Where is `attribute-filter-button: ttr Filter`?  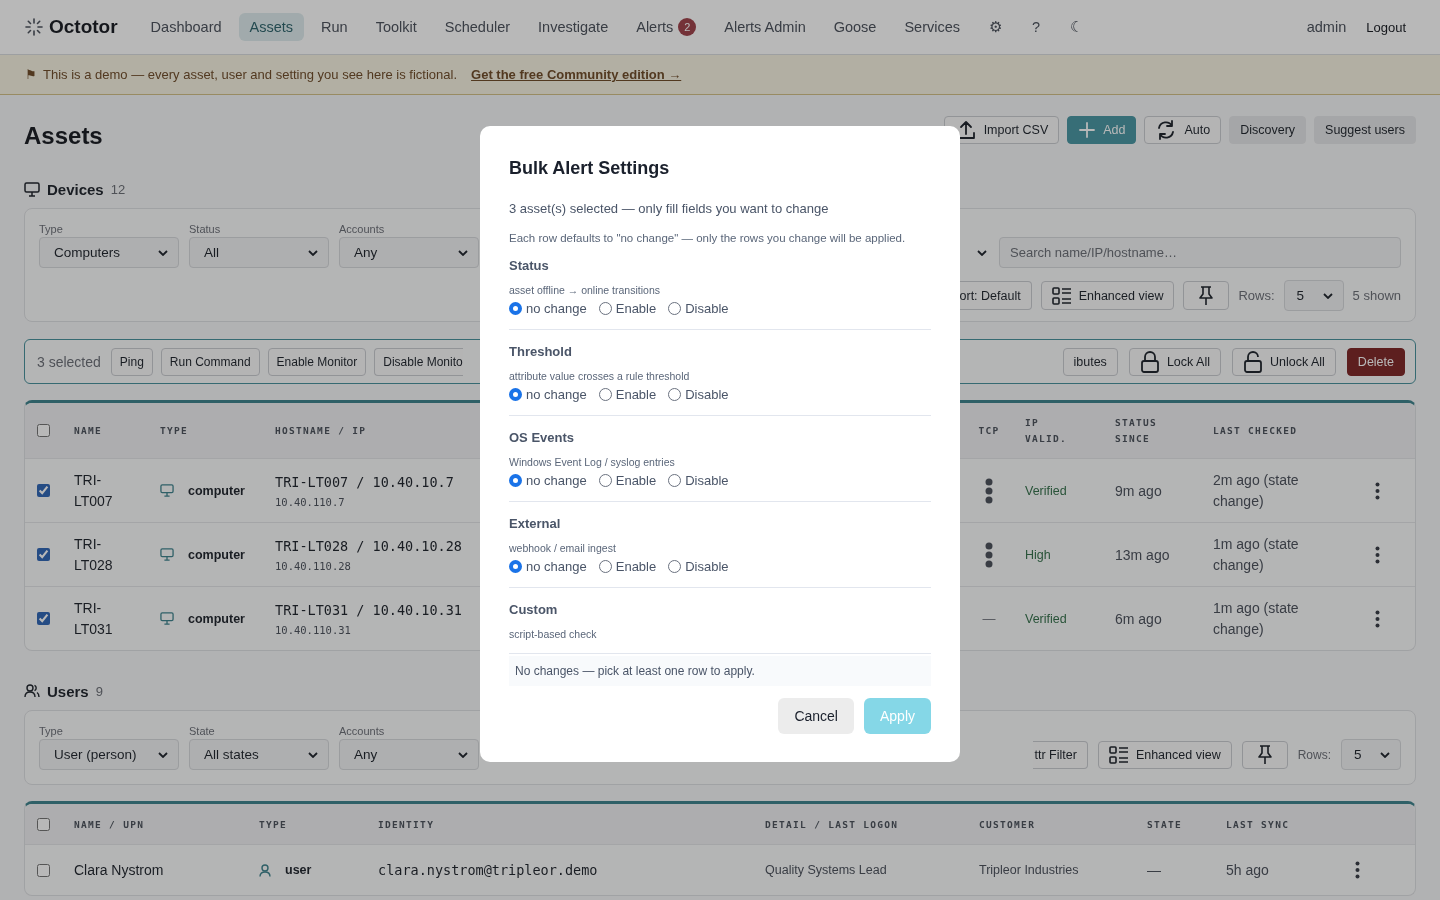
attribute-filter-button: ttr Filter is located at coordinates (1060, 754).